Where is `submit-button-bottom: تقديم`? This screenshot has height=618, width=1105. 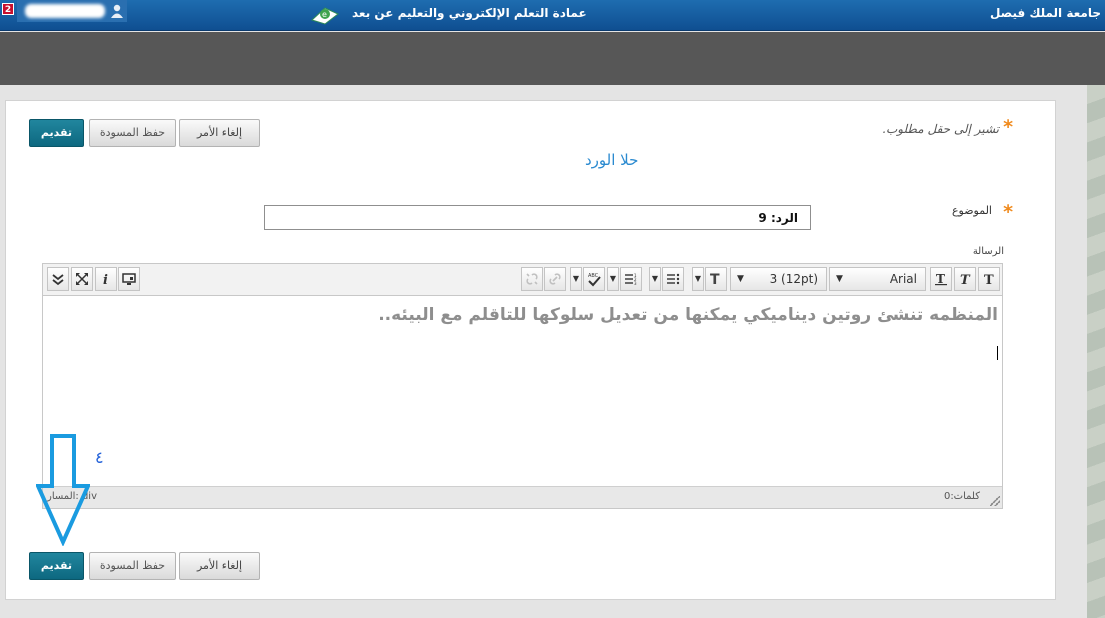
submit-button-bottom: تقديم is located at coordinates (56, 566).